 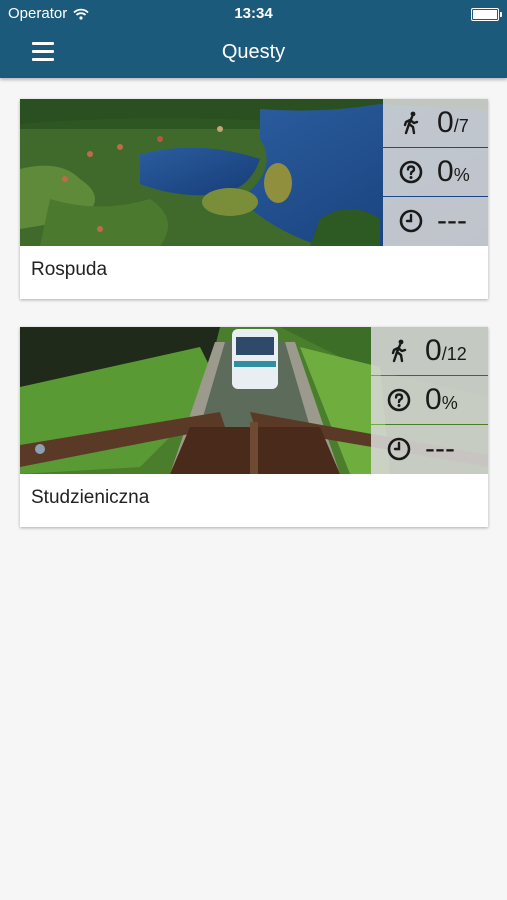 I want to click on progress-stat: 0/12, so click(x=429, y=351).